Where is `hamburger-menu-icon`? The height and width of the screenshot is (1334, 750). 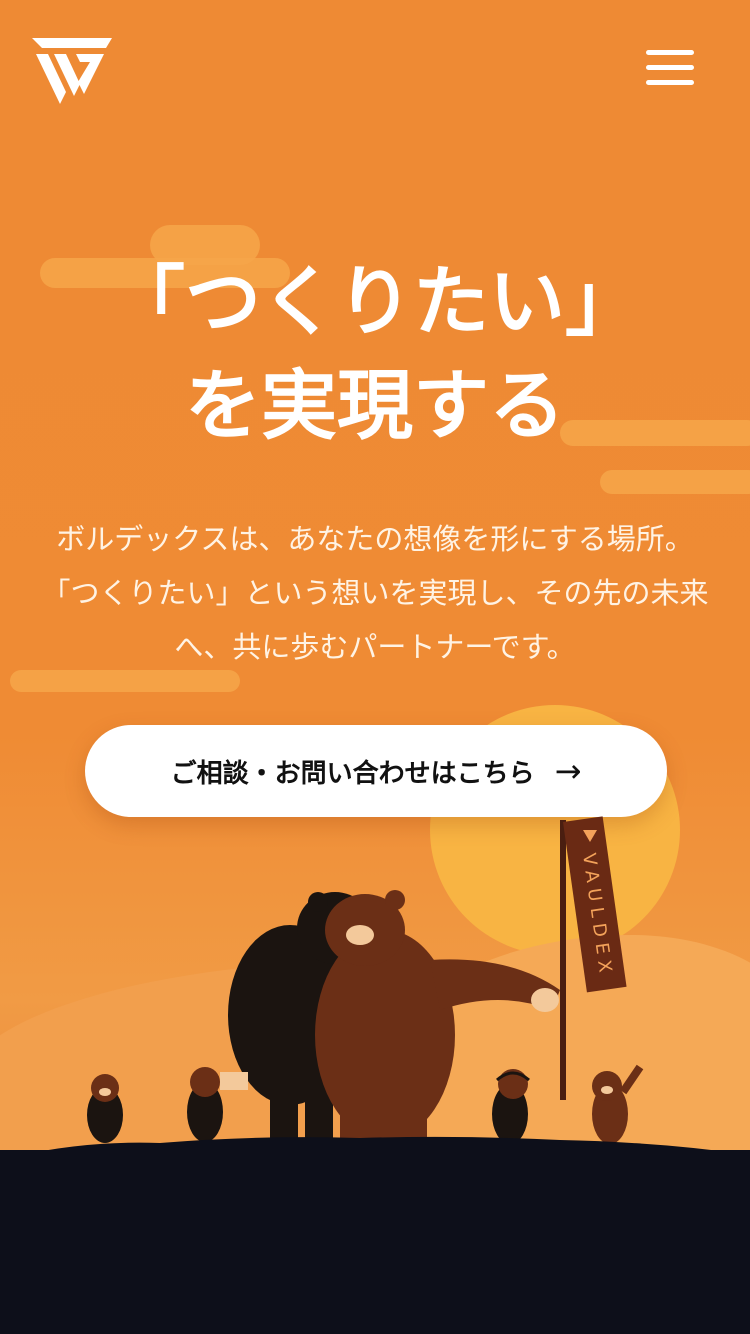 hamburger-menu-icon is located at coordinates (670, 72).